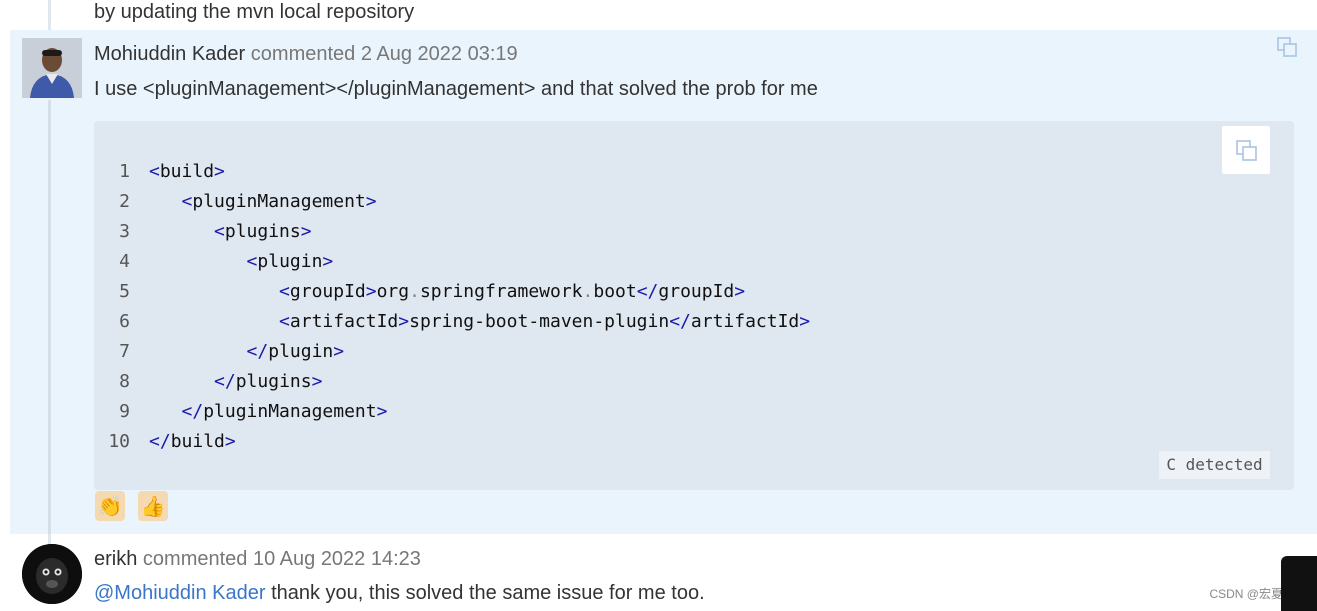 This screenshot has width=1317, height=611. Describe the element at coordinates (501, 291) in the screenshot. I see `code-token: springframework` at that location.